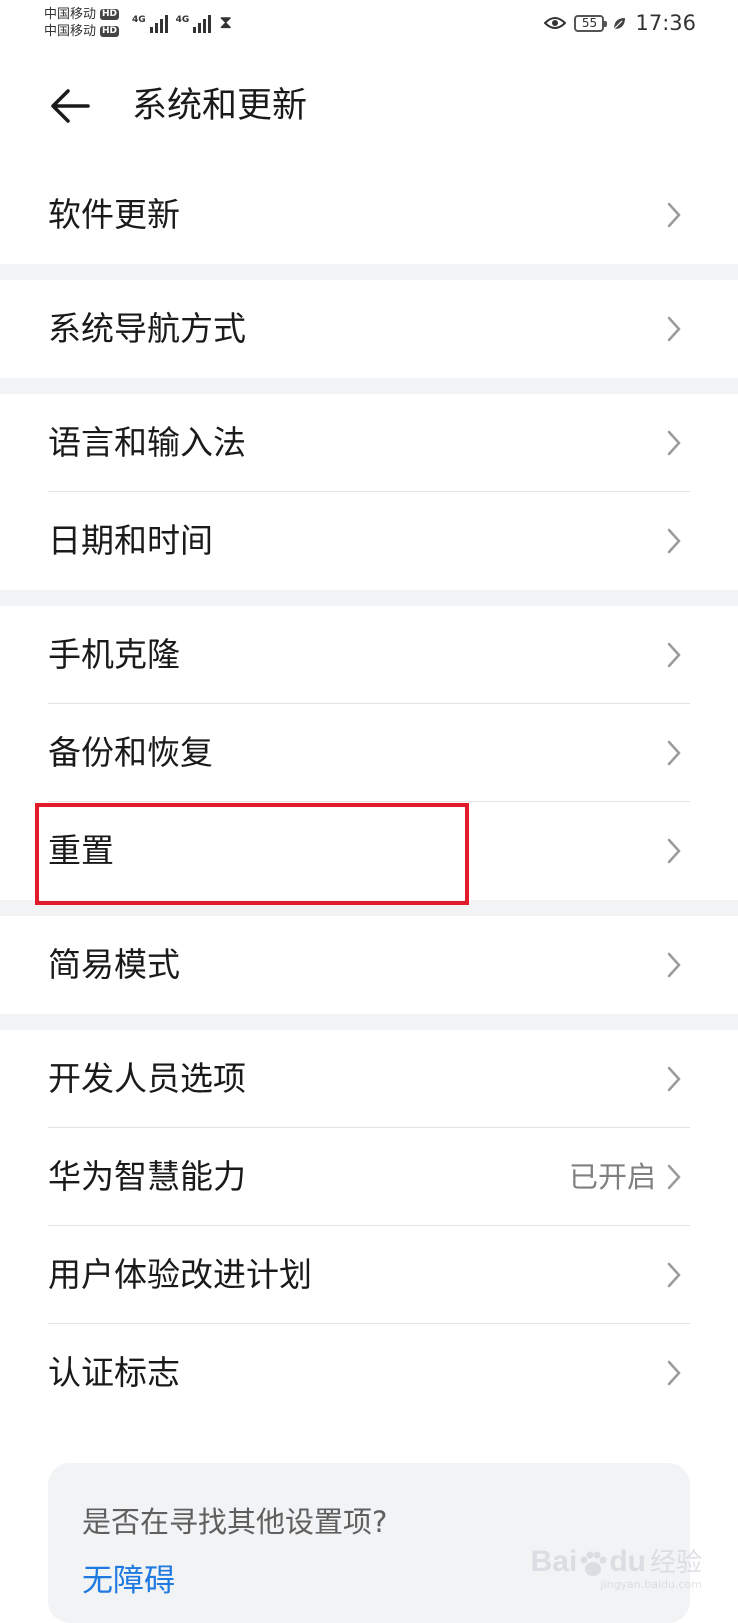 This screenshot has width=738, height=1623. What do you see at coordinates (369, 1275) in the screenshot?
I see `settings-item-user-experience: 用户体验改进计划` at bounding box center [369, 1275].